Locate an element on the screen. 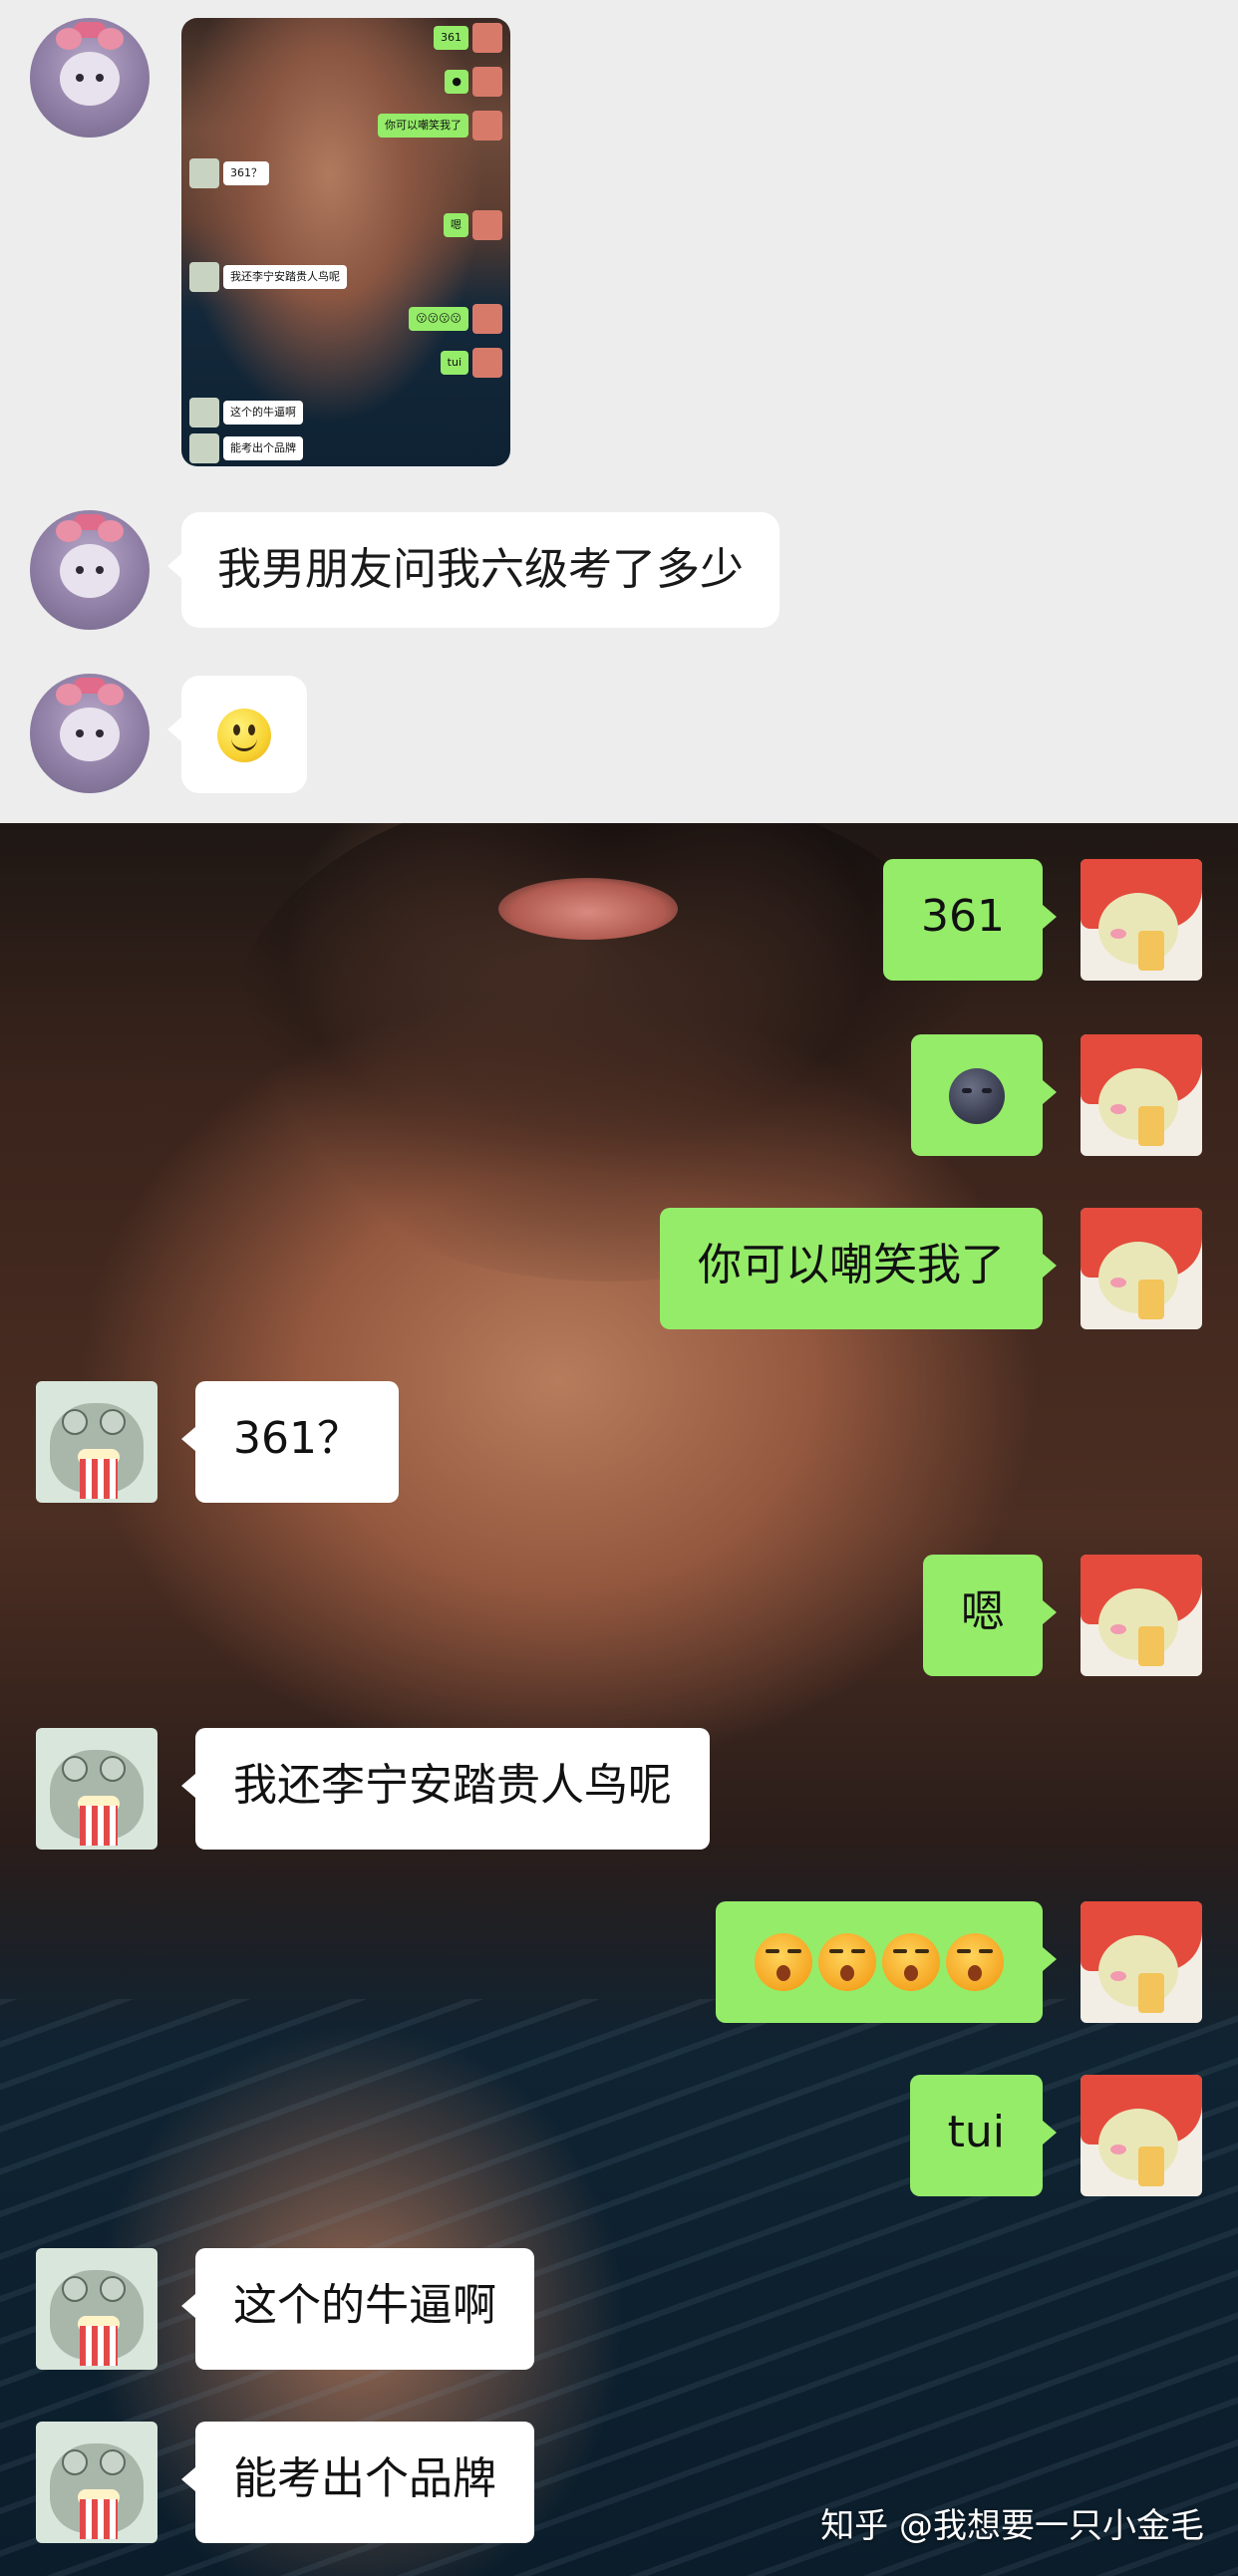  message-bubble-received: 这个的牛逼啊 is located at coordinates (357, 2309).